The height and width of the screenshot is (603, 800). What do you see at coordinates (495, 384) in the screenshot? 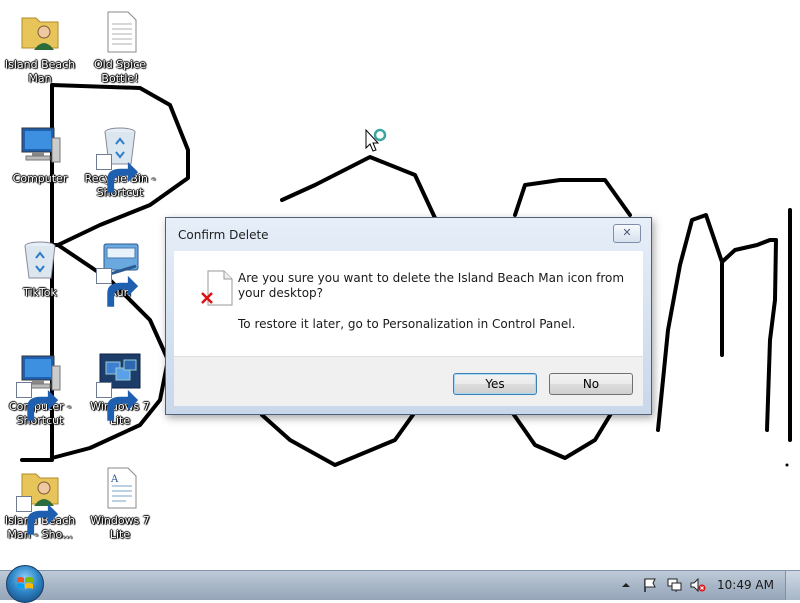
I see `yes-button: Yes` at bounding box center [495, 384].